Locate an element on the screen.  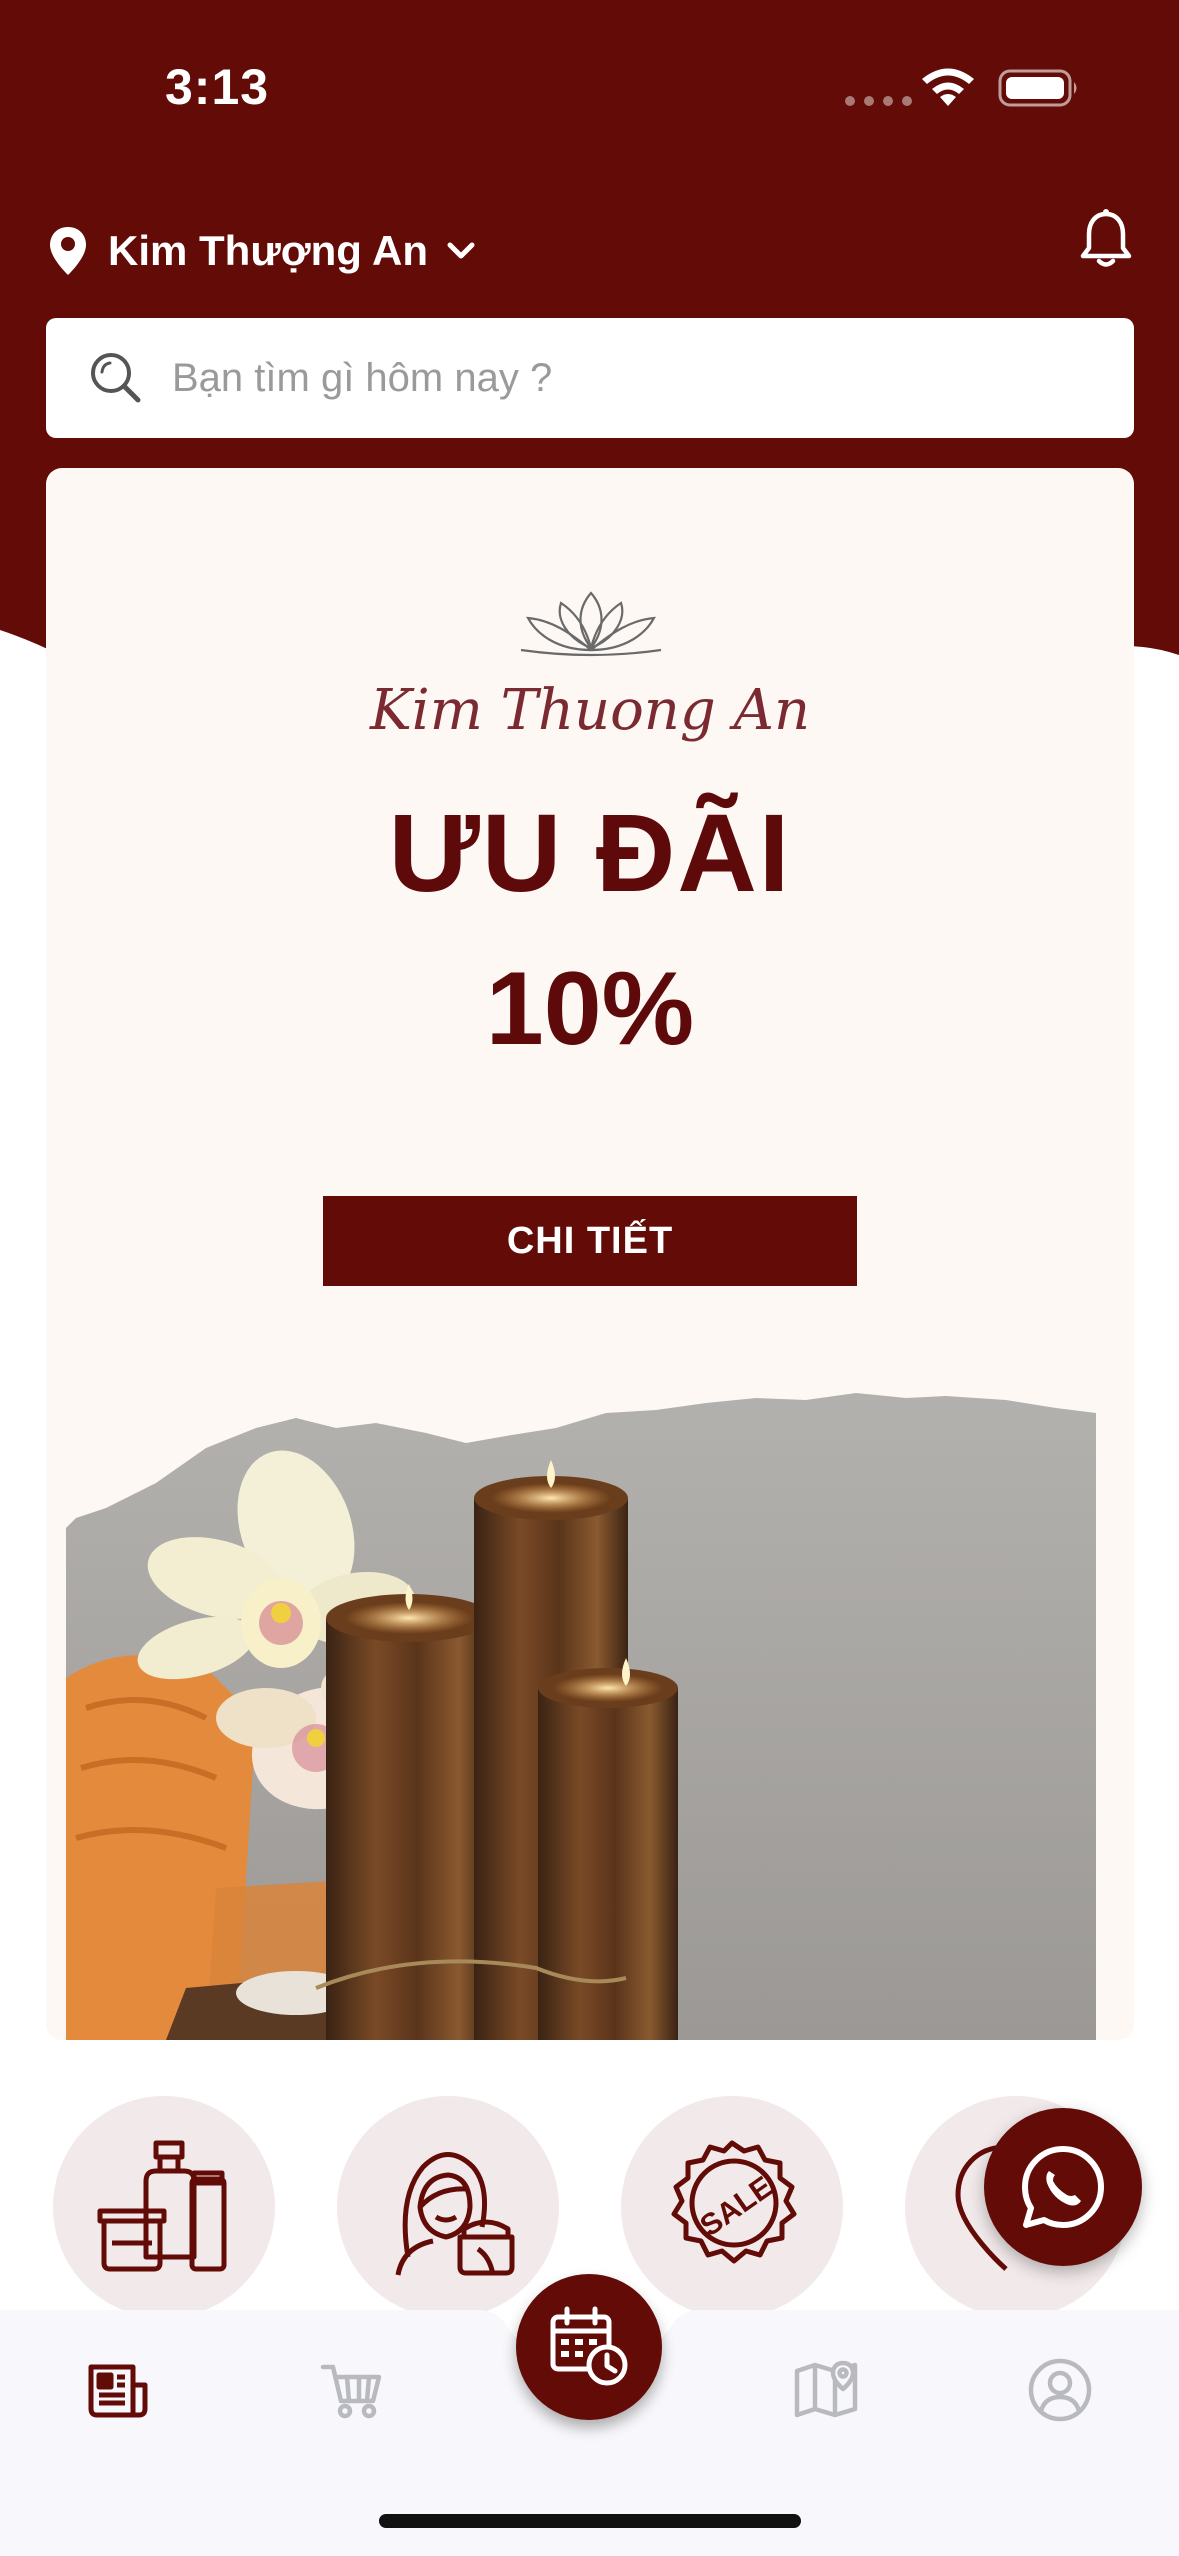
location-pin-icon is located at coordinates (68, 251).